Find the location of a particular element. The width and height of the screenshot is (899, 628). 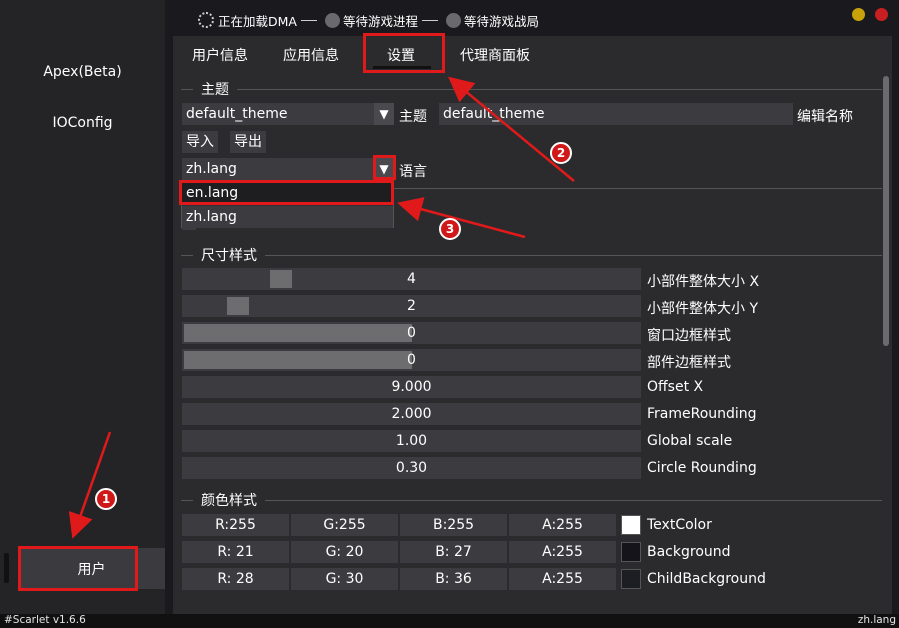

annotation-badge-2: 2 is located at coordinates (561, 153).